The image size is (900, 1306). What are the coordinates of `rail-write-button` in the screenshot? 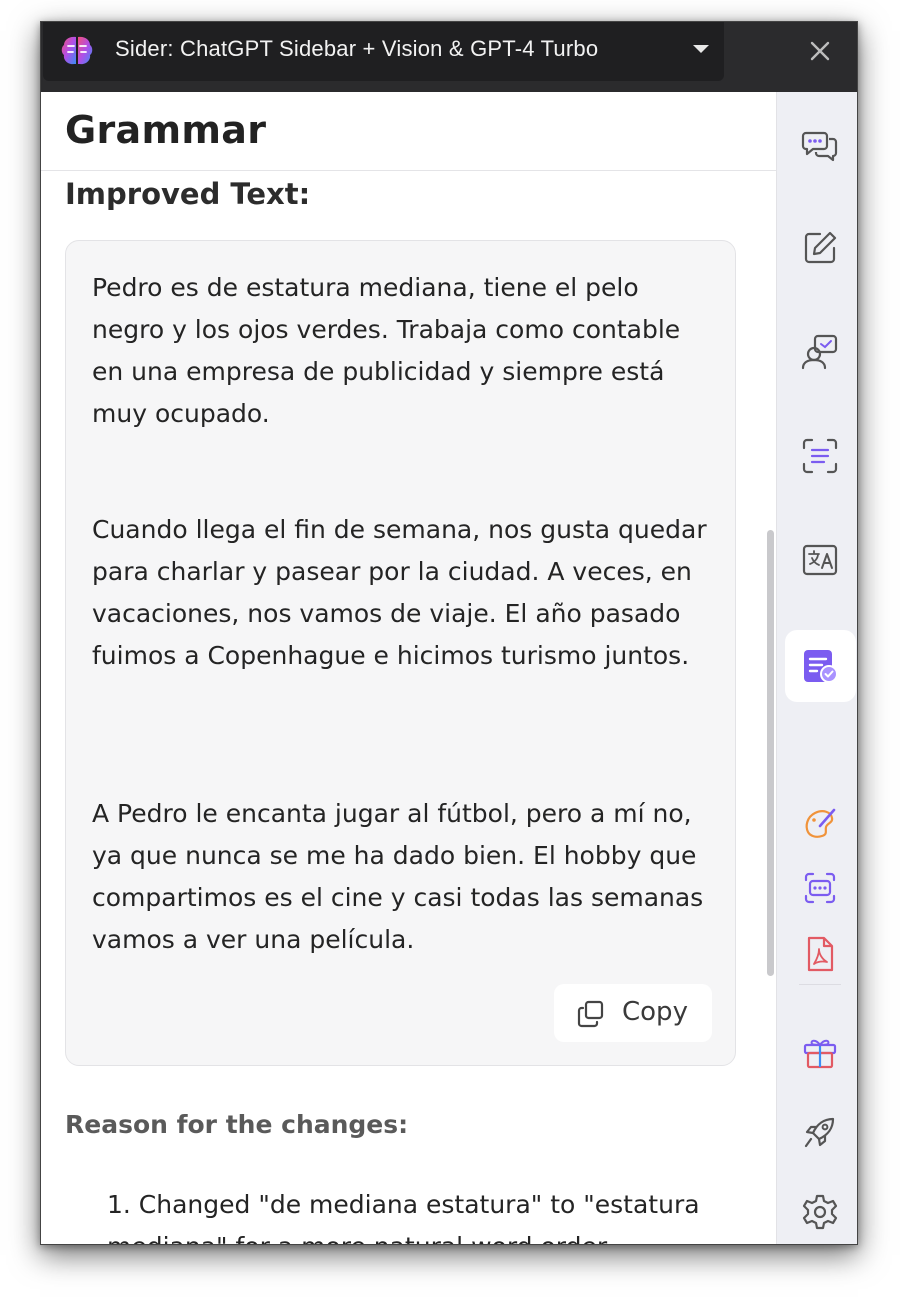 It's located at (820, 248).